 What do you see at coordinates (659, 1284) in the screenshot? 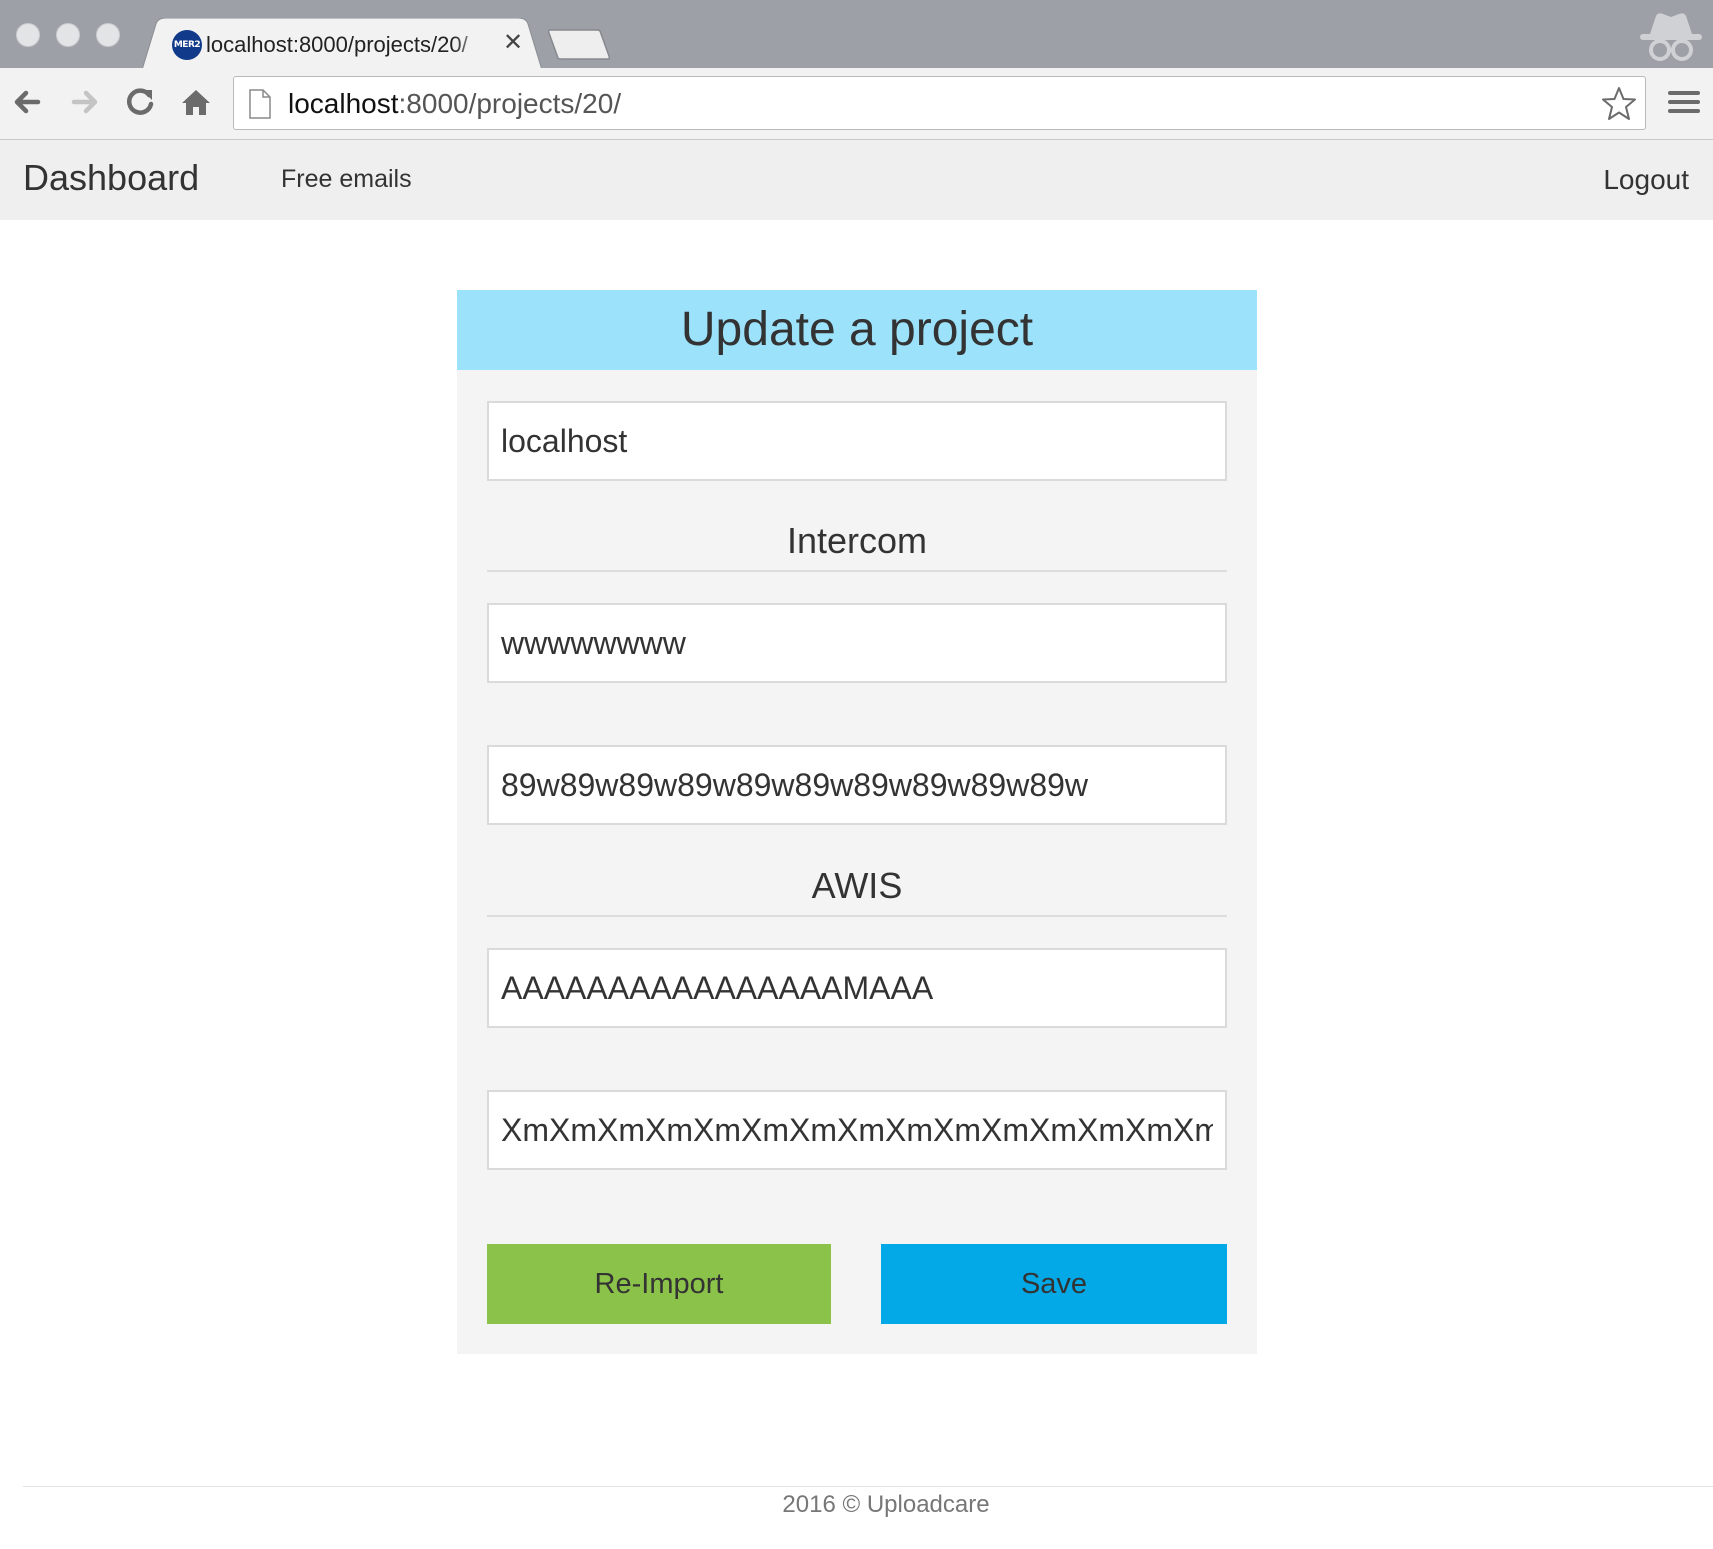
I see `reimport-button: Re-Import` at bounding box center [659, 1284].